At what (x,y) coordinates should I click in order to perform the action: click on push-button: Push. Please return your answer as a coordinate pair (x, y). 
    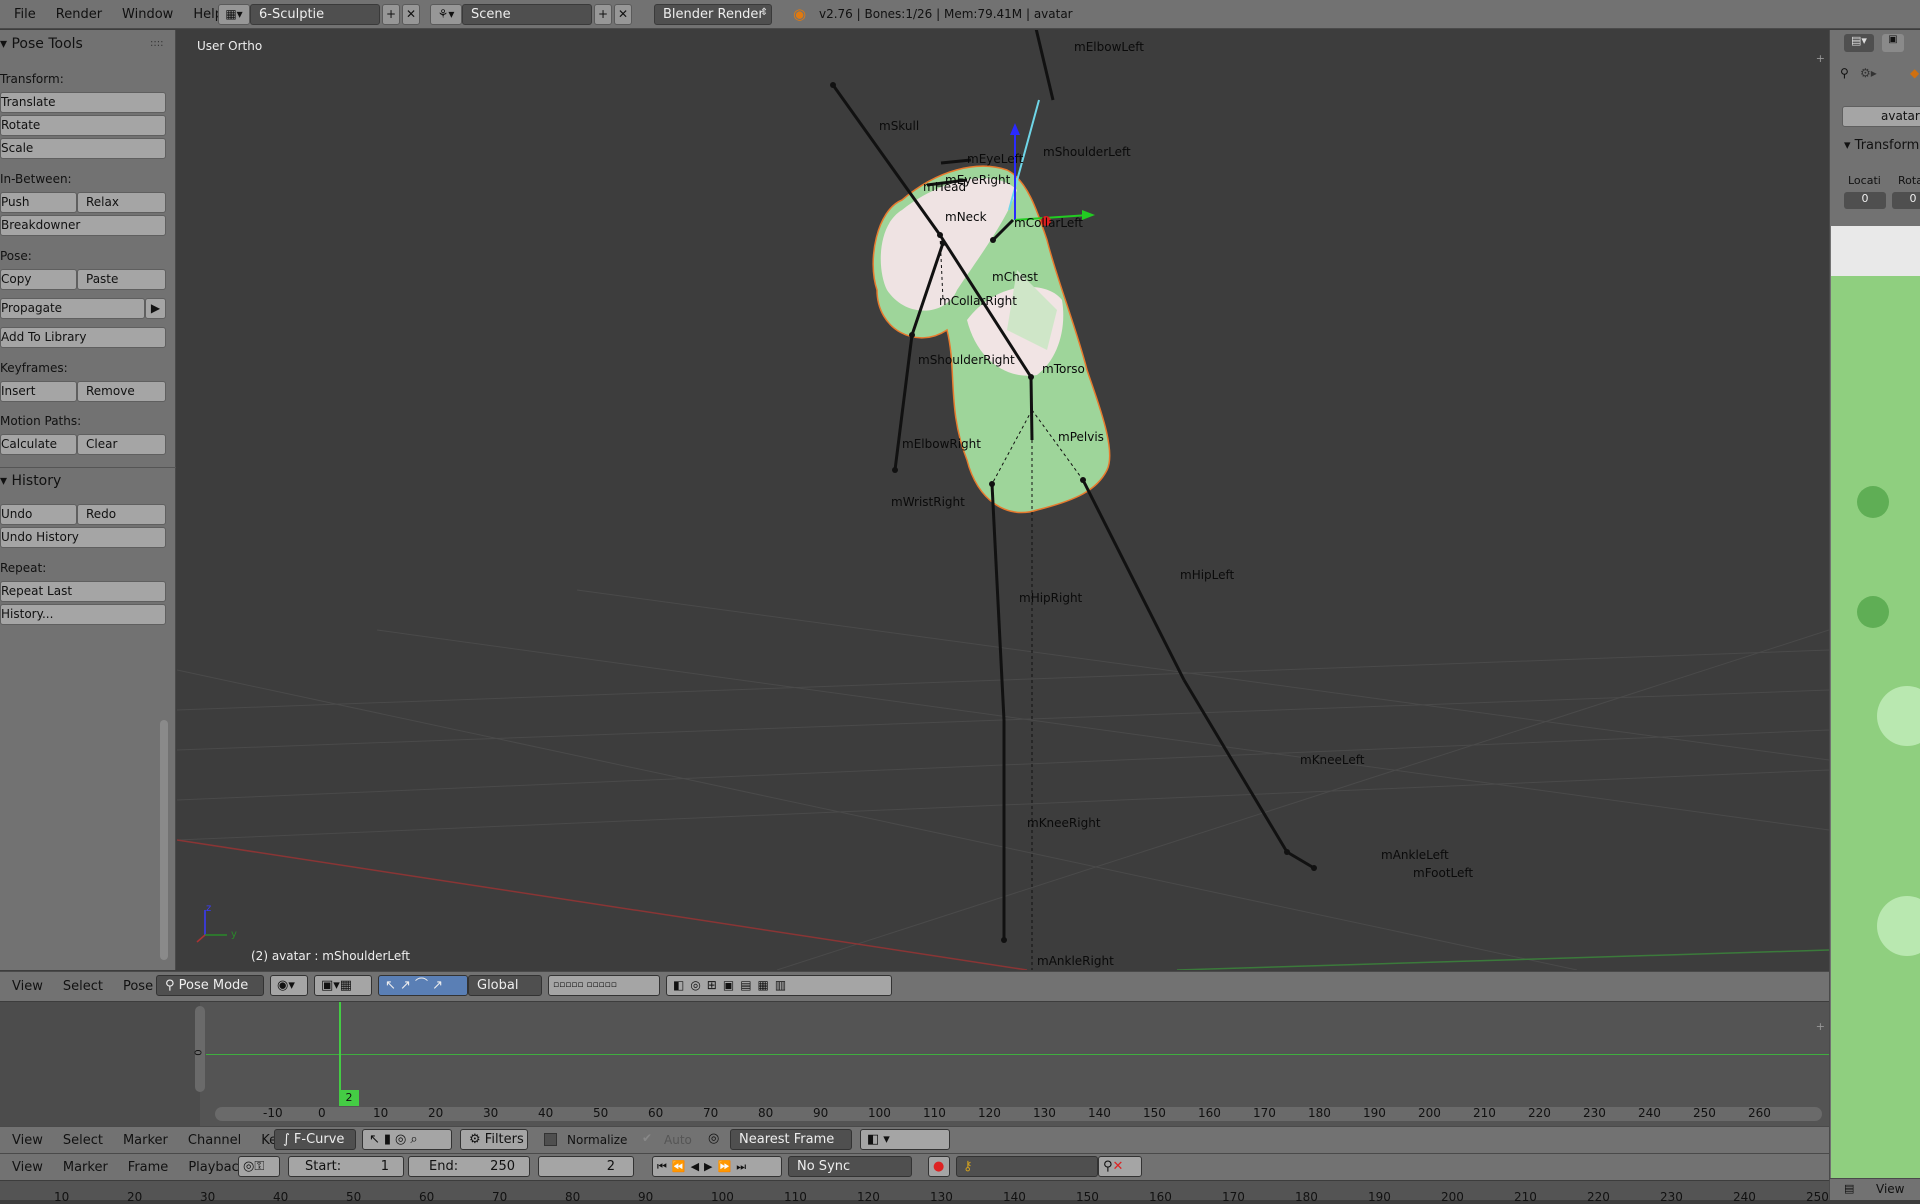
    Looking at the image, I should click on (38, 202).